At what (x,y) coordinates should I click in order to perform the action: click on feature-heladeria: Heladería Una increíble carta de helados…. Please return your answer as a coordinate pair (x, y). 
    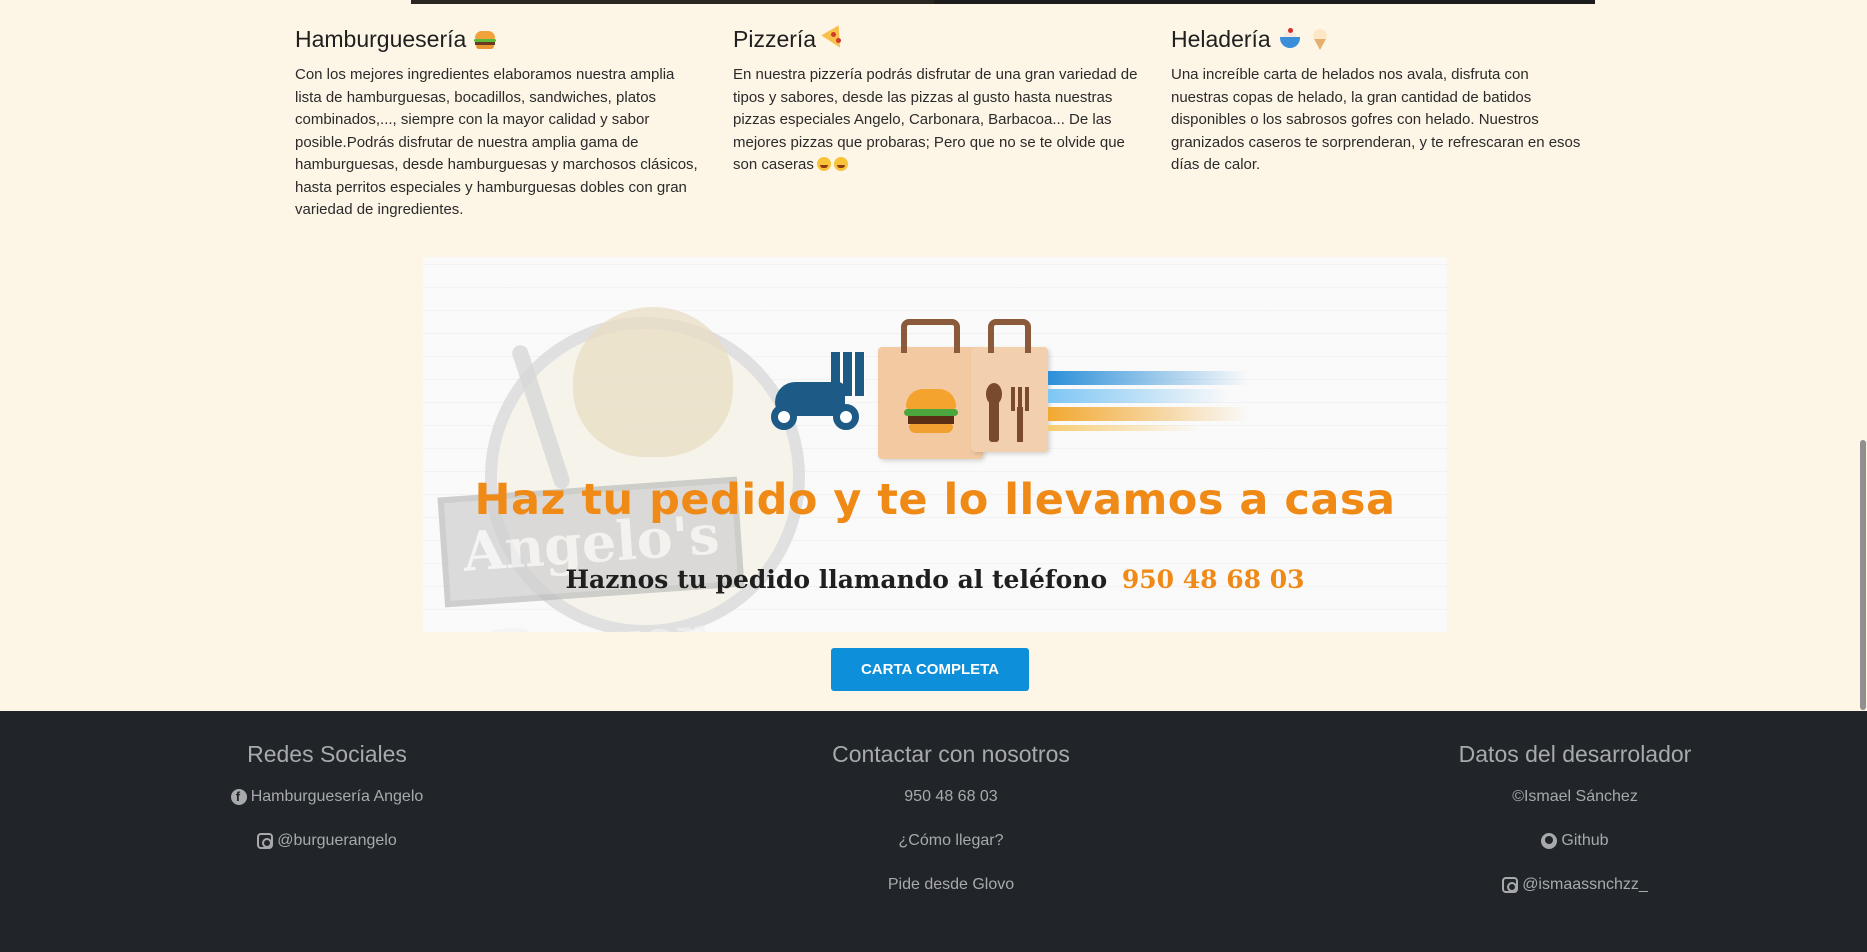
    Looking at the image, I should click on (1376, 123).